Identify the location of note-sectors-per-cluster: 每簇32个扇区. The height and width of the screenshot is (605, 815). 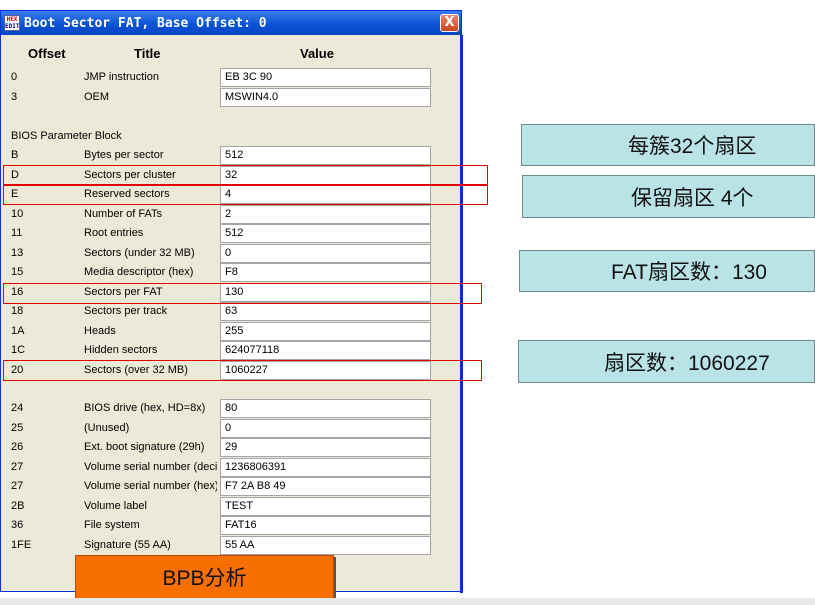
(668, 145).